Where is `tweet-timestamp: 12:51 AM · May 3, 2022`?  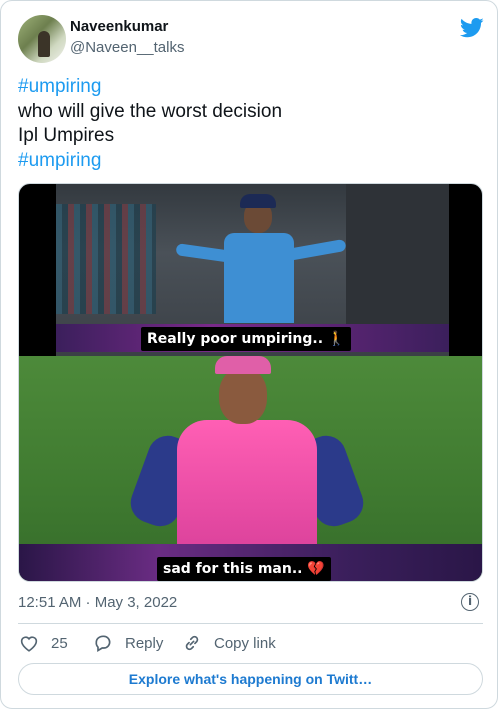
tweet-timestamp: 12:51 AM · May 3, 2022 is located at coordinates (97, 602).